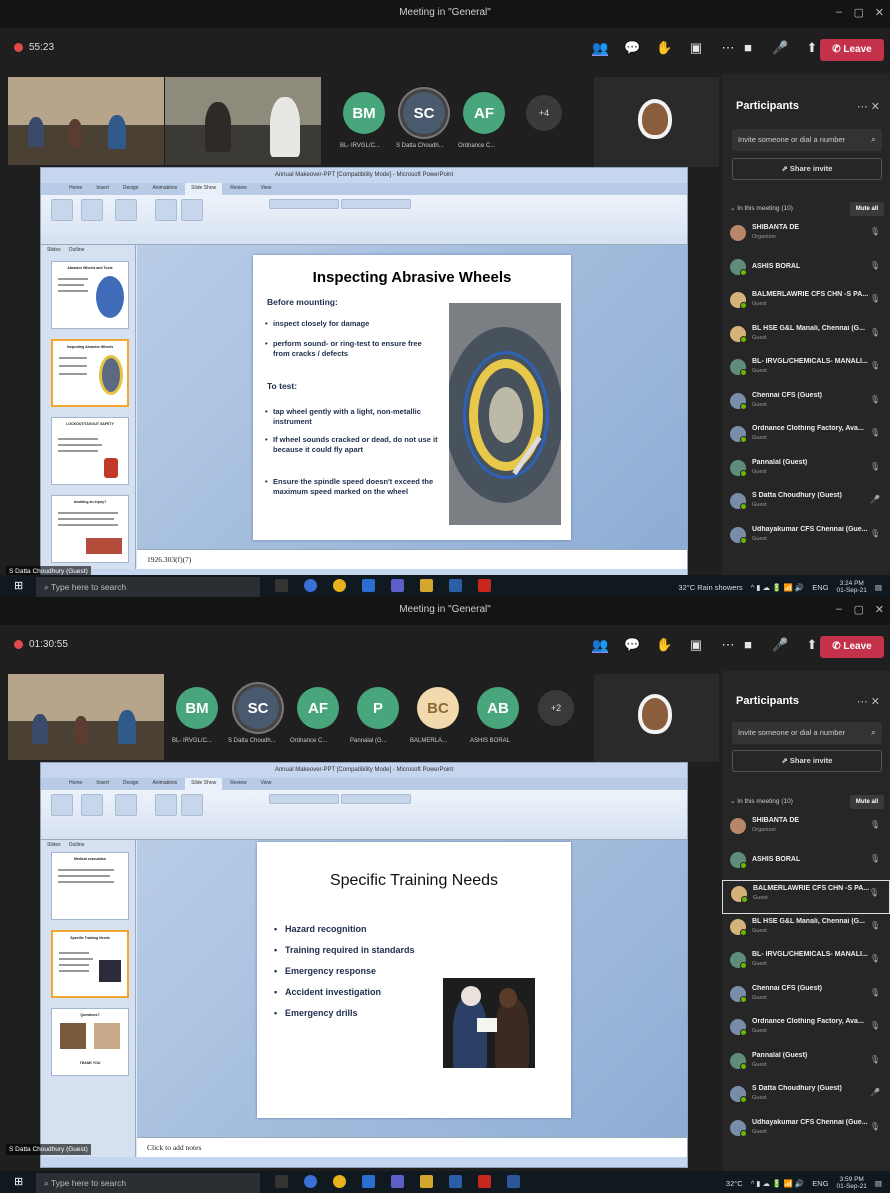 Image resolution: width=890 pixels, height=1193 pixels. Describe the element at coordinates (632, 645) in the screenshot. I see `chat-icon: 💬` at that location.